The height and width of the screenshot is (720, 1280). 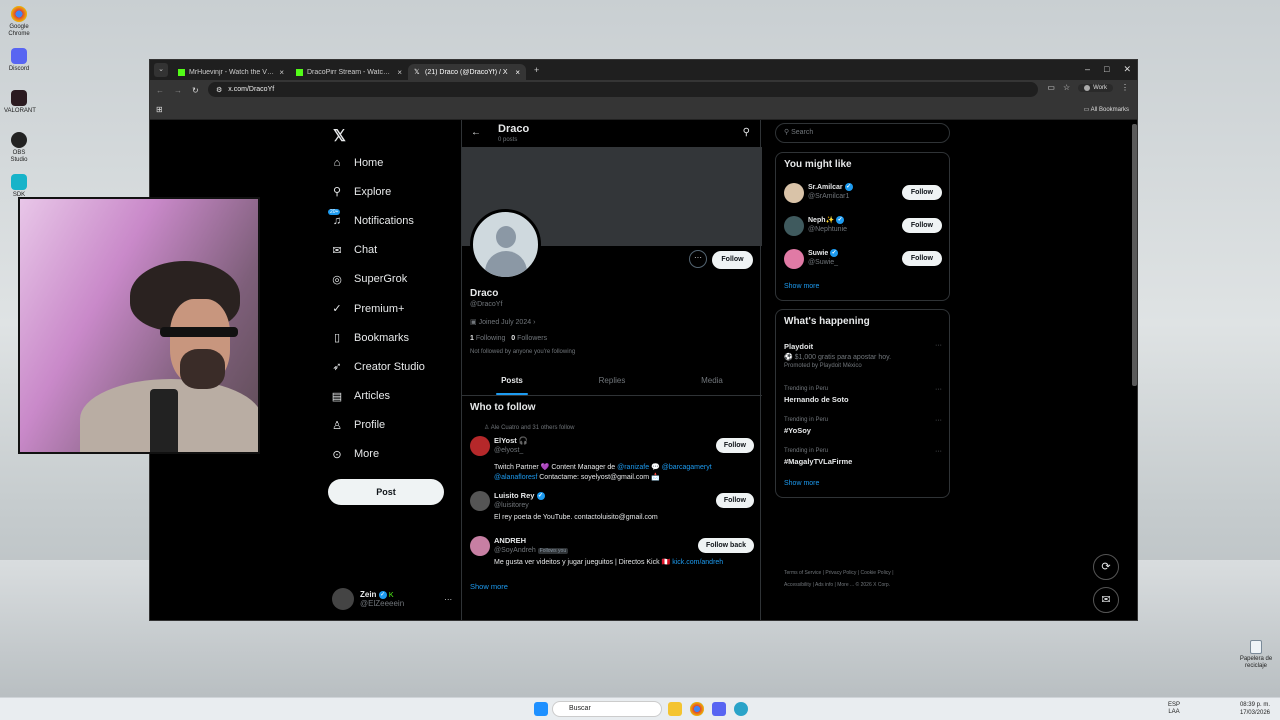 I want to click on tab-posts: Posts, so click(x=512, y=381).